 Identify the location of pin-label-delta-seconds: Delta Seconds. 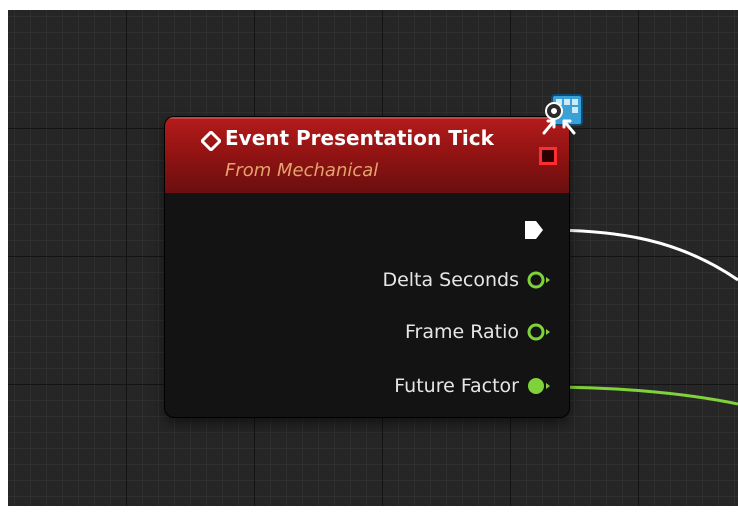
(450, 280).